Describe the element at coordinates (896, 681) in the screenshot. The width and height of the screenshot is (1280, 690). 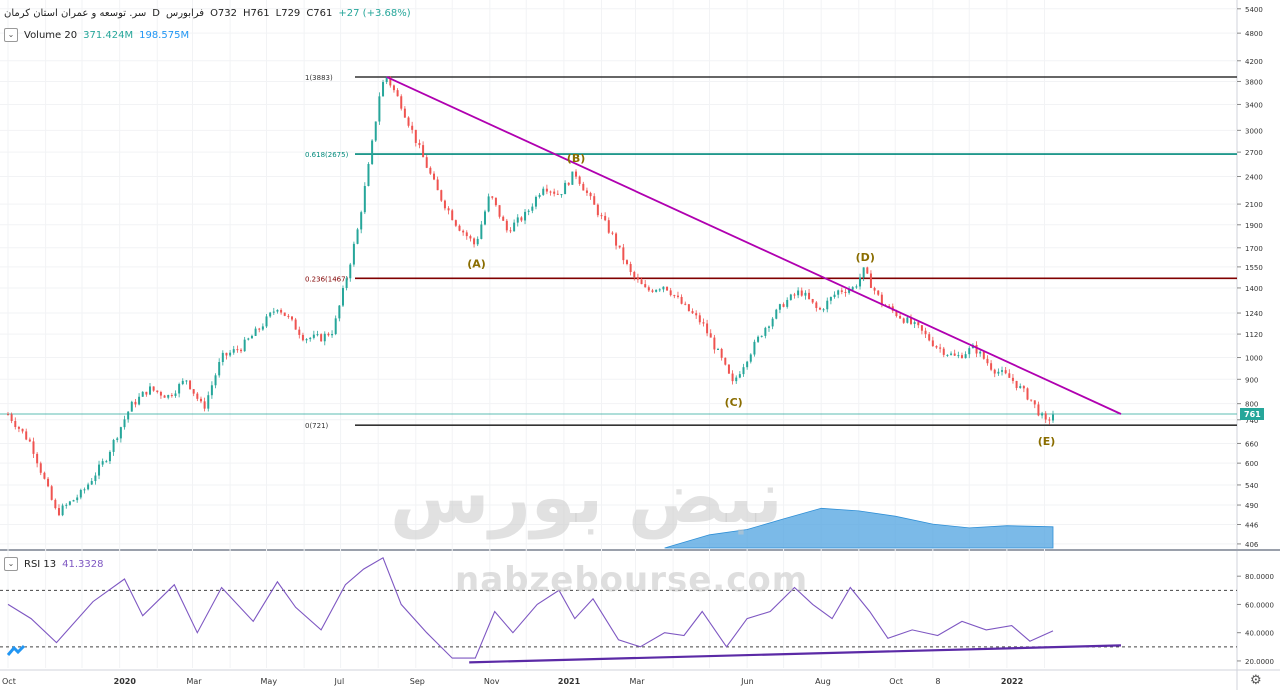
I see `time-tick-label: Oct` at that location.